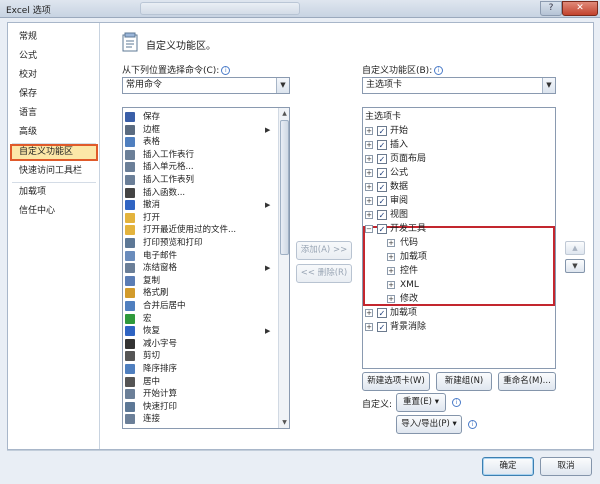  What do you see at coordinates (200, 243) in the screenshot?
I see `command-item: 打印预览和打印` at bounding box center [200, 243].